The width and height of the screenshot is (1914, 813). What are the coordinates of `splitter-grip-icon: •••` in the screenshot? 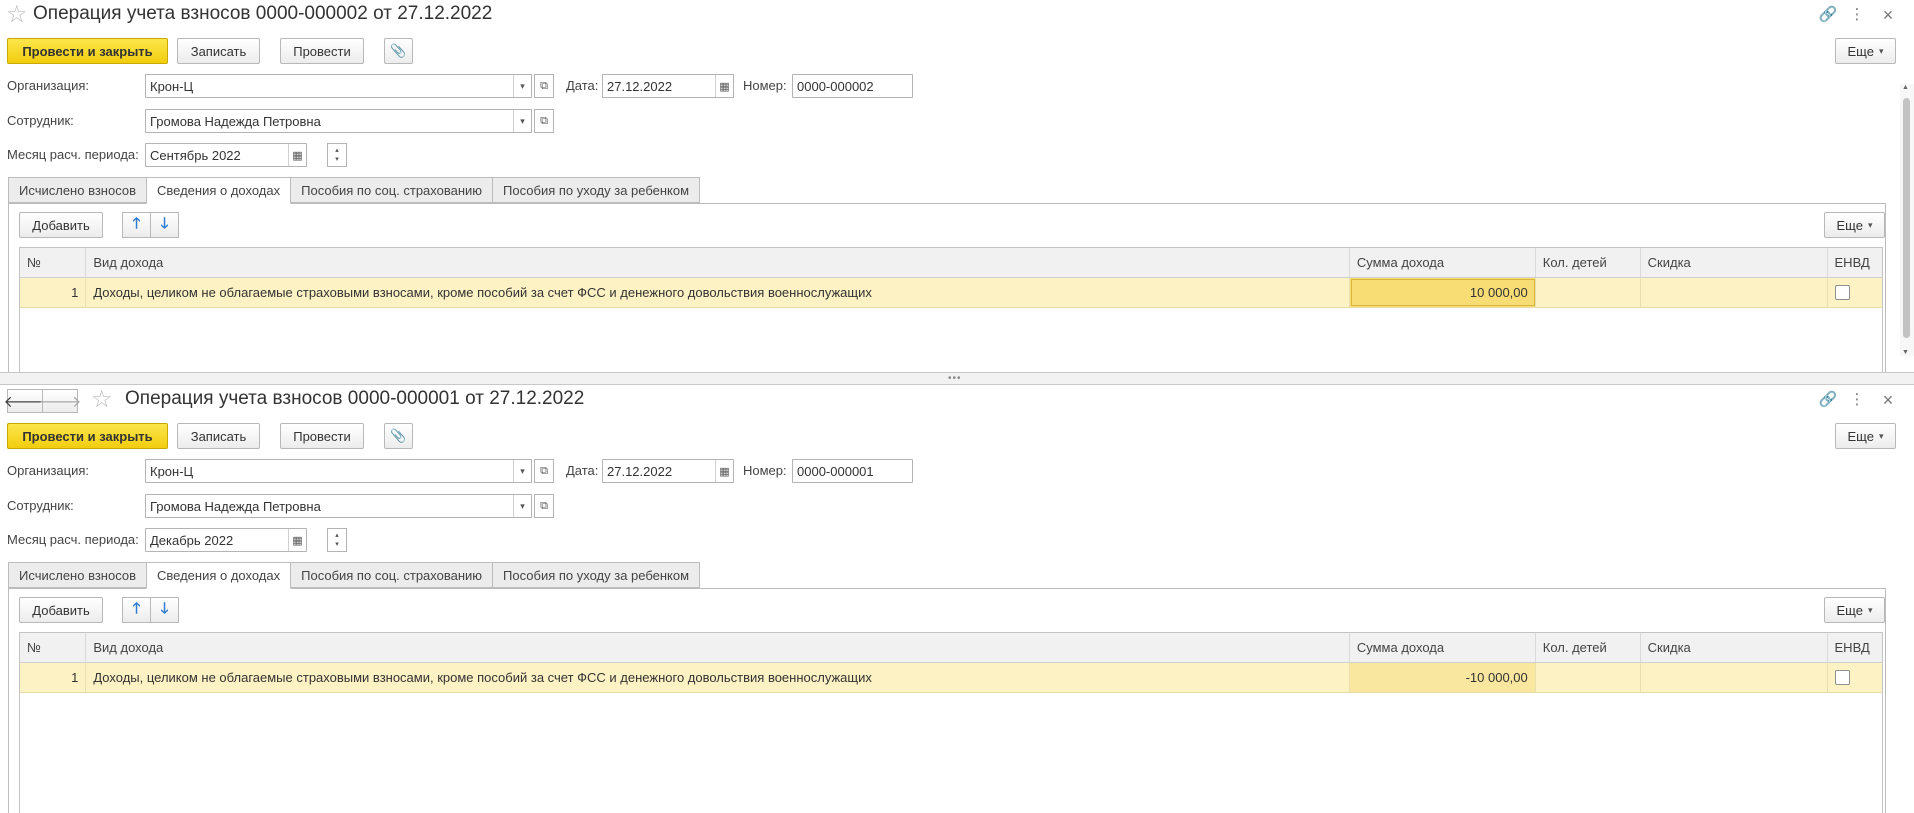 It's located at (955, 379).